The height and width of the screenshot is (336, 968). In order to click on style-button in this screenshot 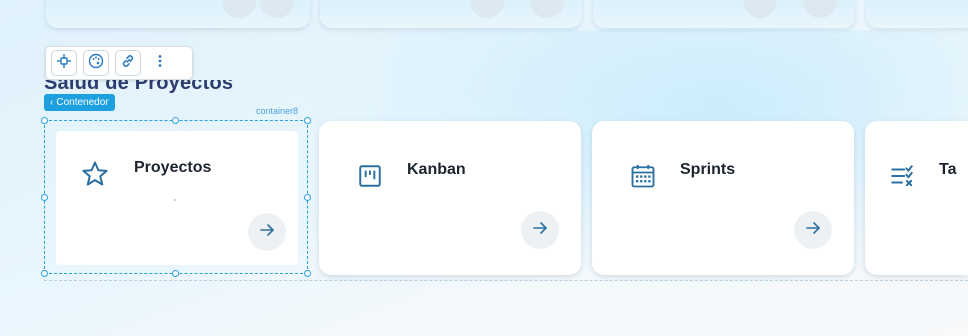, I will do `click(96, 63)`.